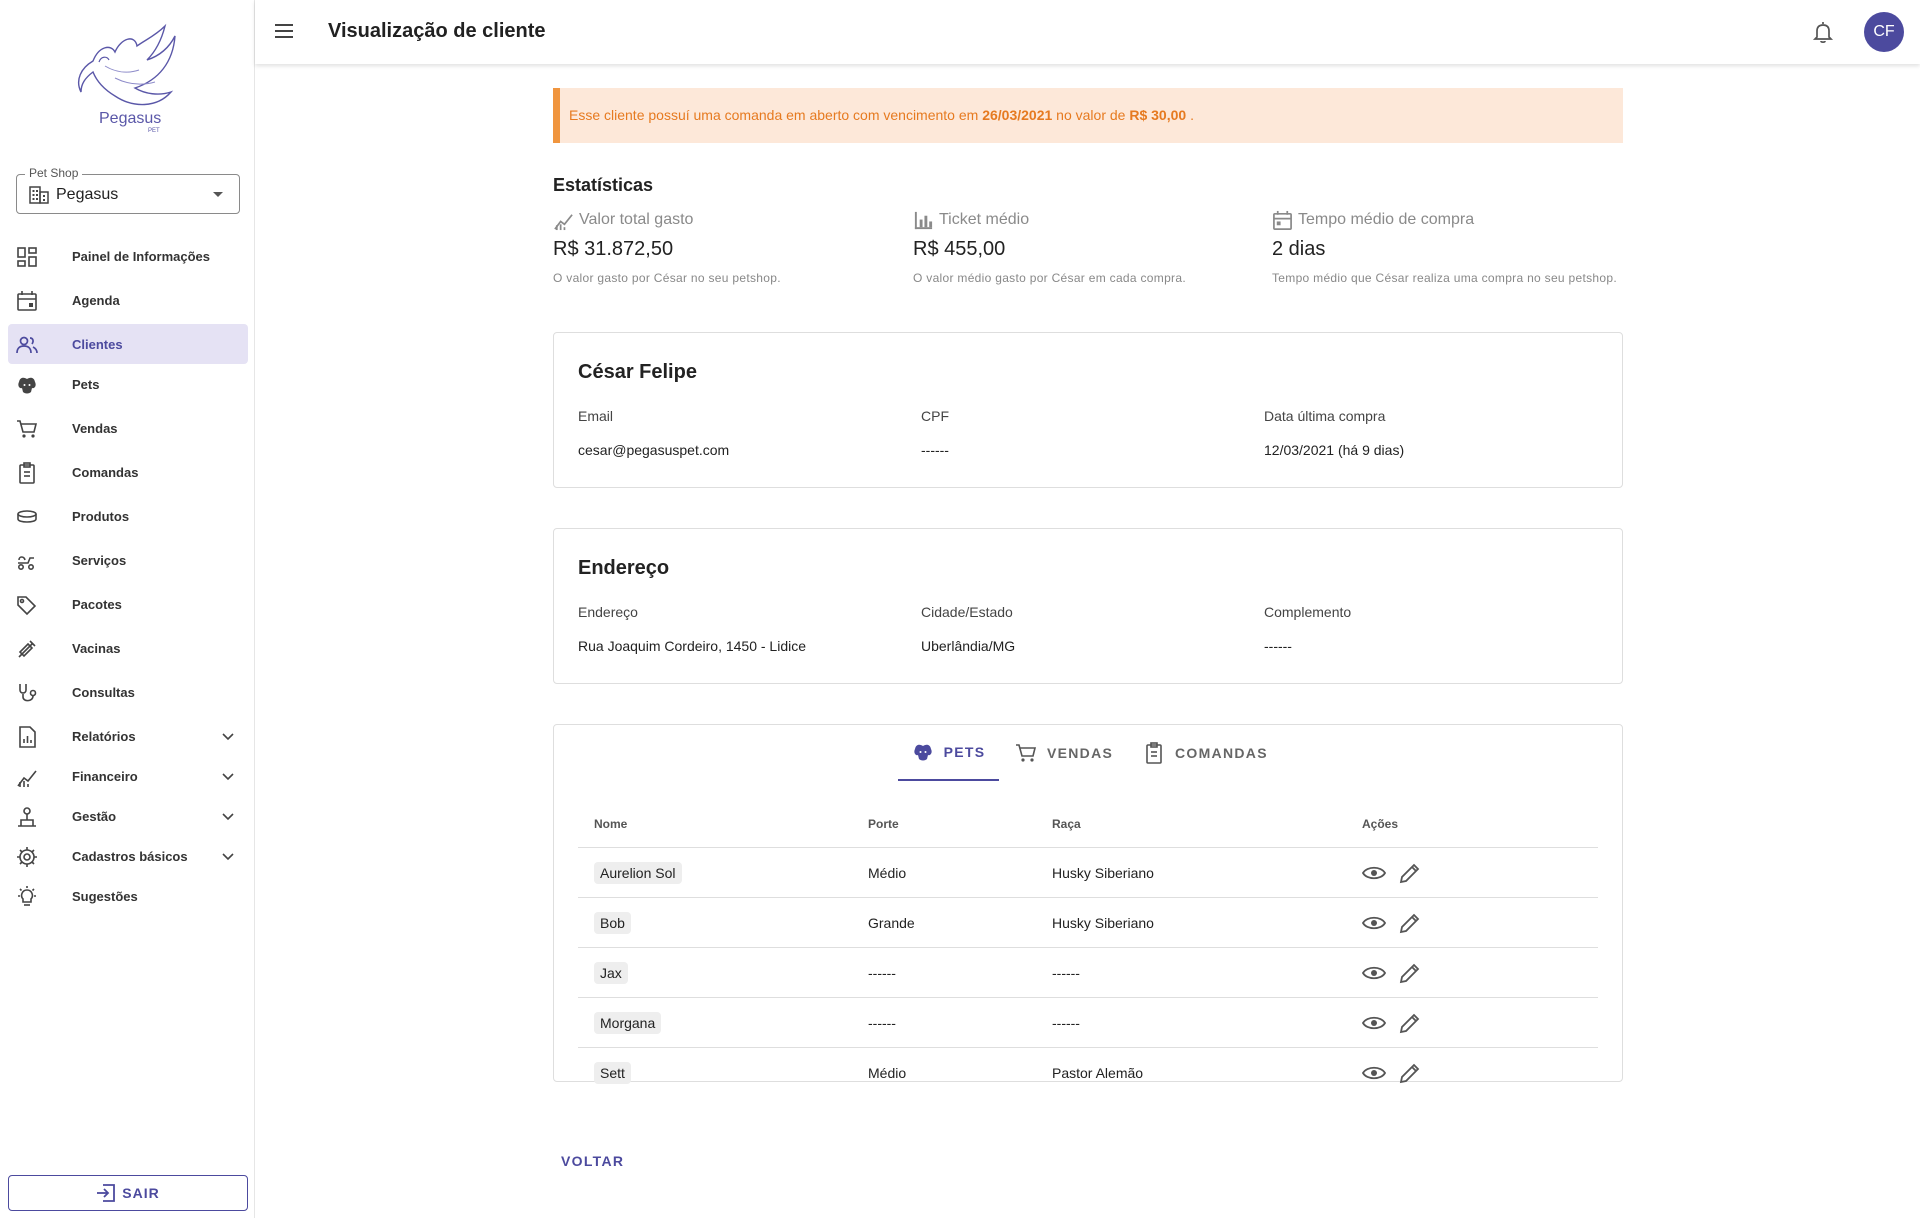 The image size is (1920, 1218). What do you see at coordinates (1017, 115) in the screenshot?
I see `alert-due-date: 26/03/2021` at bounding box center [1017, 115].